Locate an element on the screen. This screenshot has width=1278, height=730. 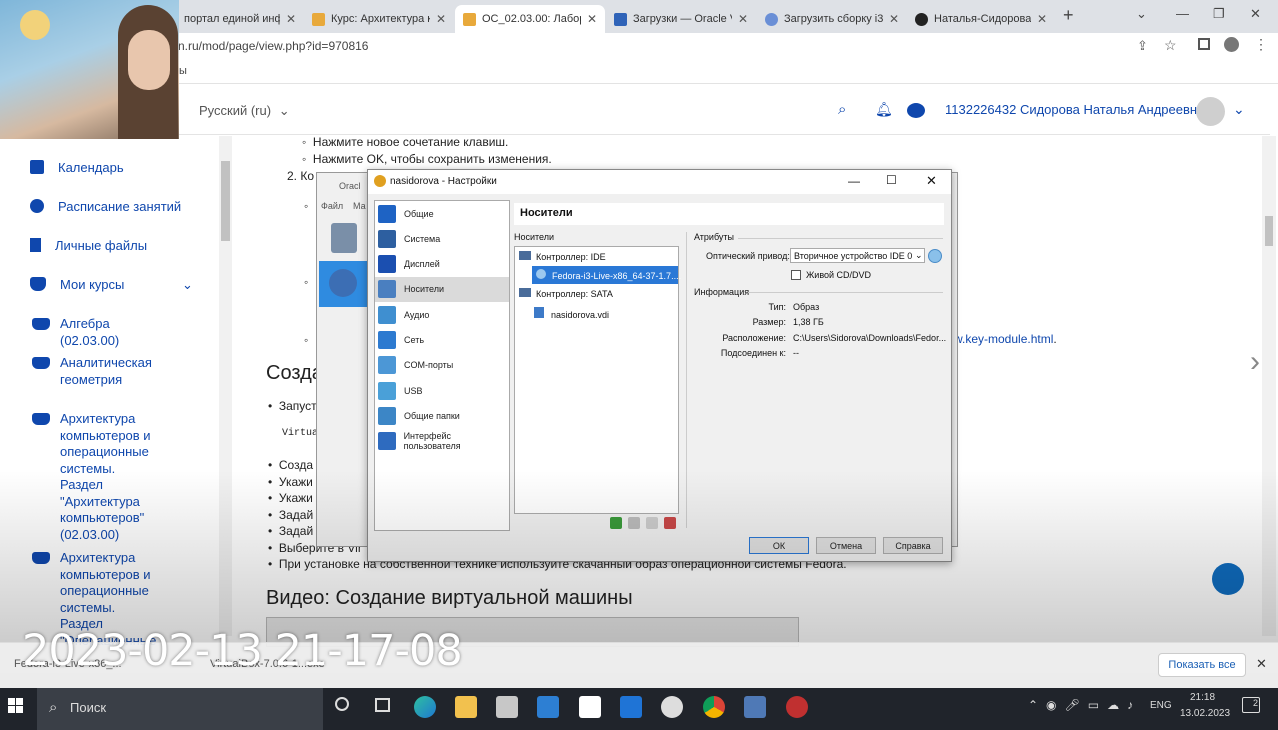
notifications-icon: 2 is located at coordinates (1251, 705).